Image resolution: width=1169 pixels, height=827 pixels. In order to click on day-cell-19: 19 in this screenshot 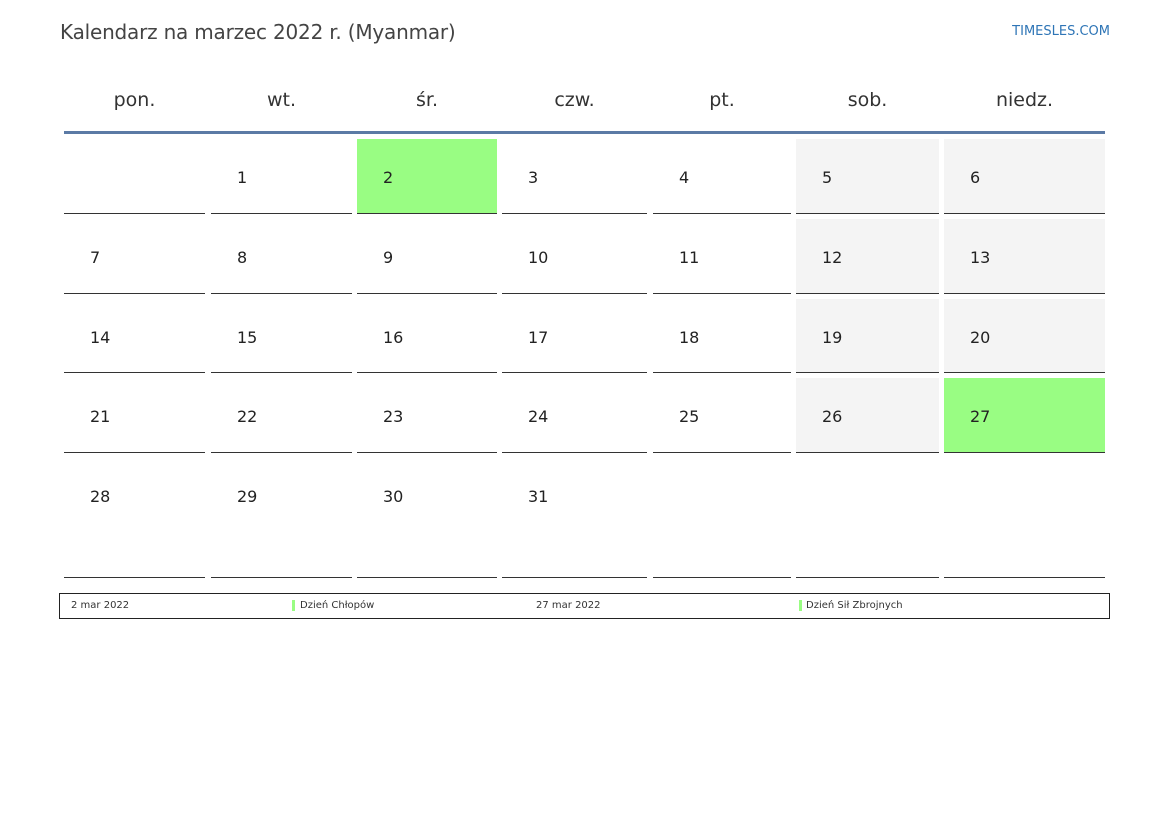, I will do `click(867, 336)`.